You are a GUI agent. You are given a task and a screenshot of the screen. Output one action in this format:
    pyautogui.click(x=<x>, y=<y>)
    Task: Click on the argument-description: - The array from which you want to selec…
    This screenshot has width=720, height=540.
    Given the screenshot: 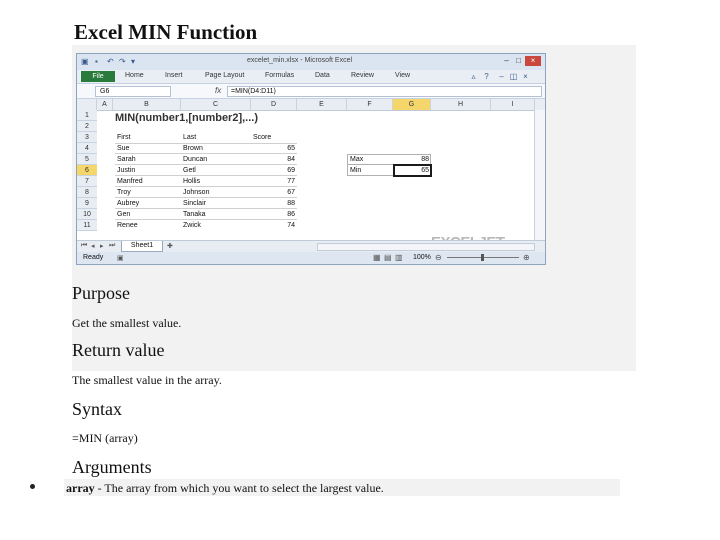 What is the action you would take?
    pyautogui.click(x=239, y=488)
    